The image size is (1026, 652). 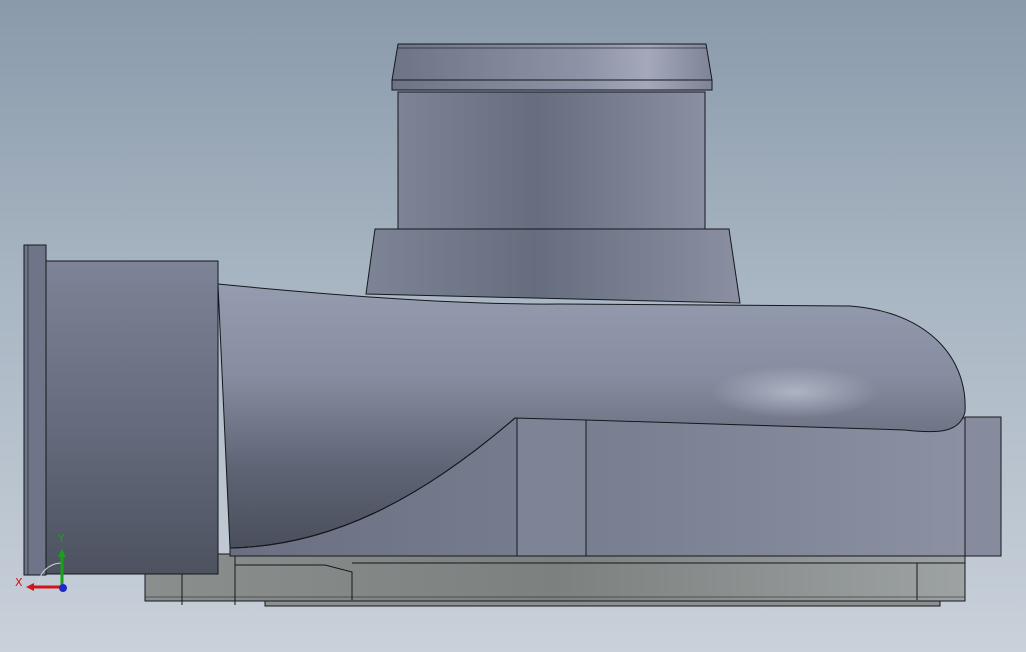 I want to click on outlet-cone, so click(x=553, y=266).